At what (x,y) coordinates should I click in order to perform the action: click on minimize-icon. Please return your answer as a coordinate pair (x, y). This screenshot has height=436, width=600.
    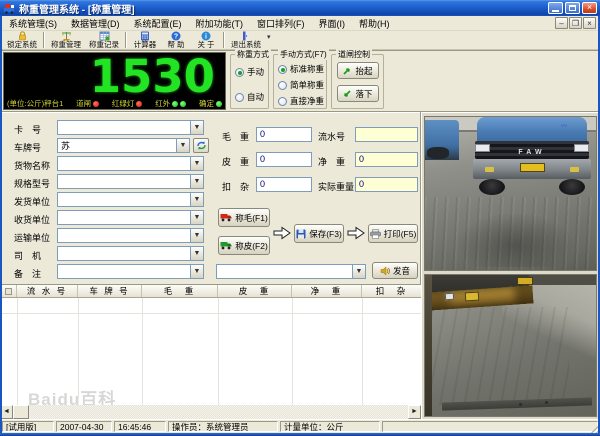
    Looking at the image, I should click on (555, 11).